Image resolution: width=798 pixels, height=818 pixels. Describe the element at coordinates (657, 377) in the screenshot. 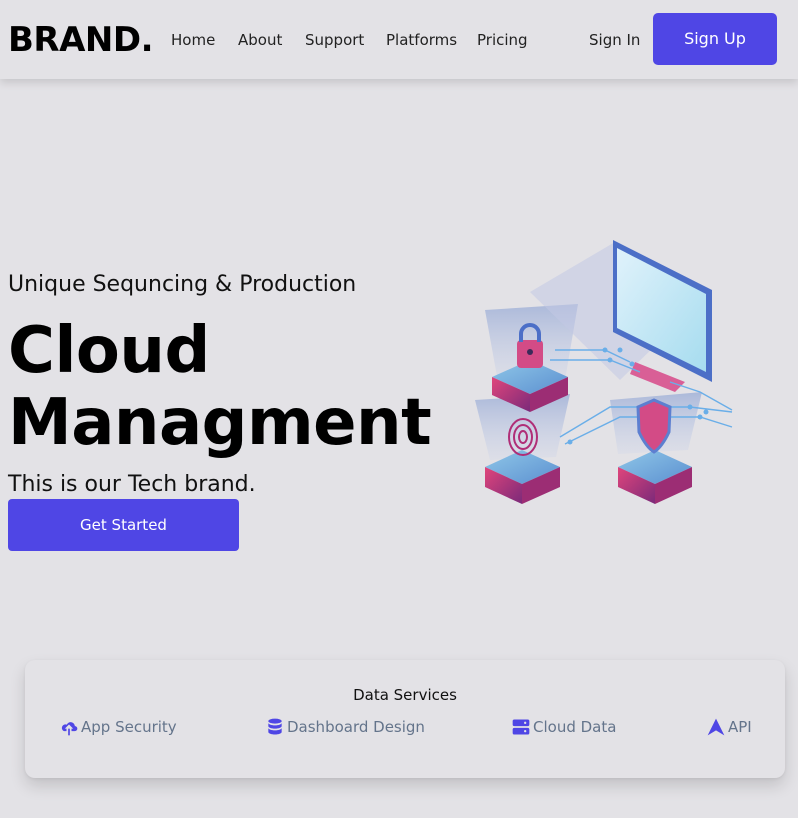

I see `monitor-stand` at that location.